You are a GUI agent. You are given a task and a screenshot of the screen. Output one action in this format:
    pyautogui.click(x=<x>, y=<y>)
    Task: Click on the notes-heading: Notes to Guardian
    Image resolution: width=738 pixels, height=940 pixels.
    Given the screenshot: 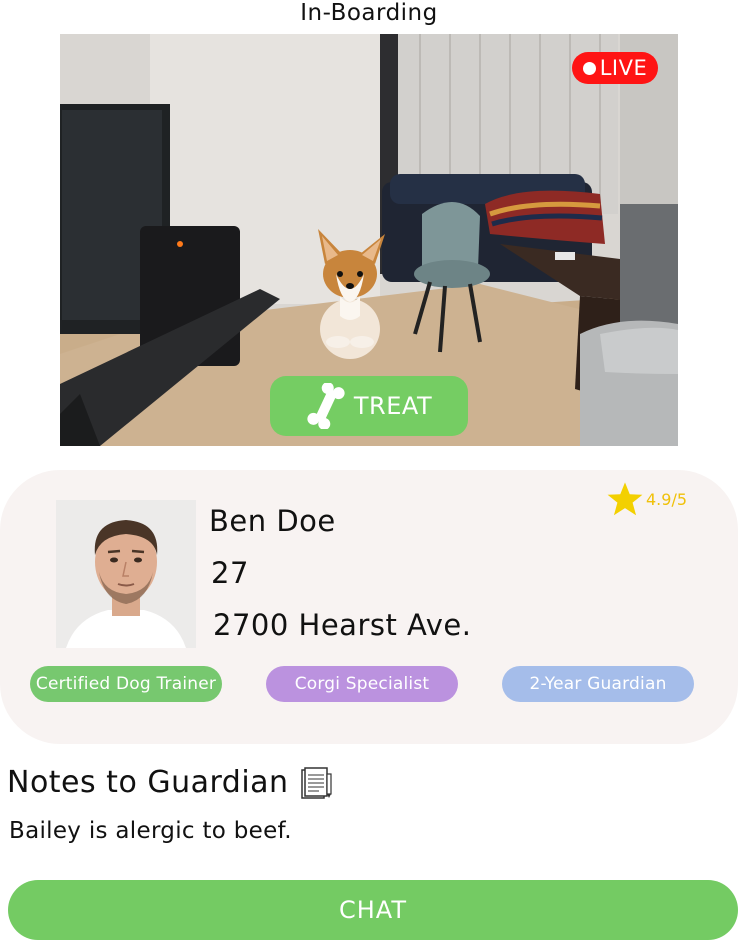 What is the action you would take?
    pyautogui.click(x=170, y=783)
    